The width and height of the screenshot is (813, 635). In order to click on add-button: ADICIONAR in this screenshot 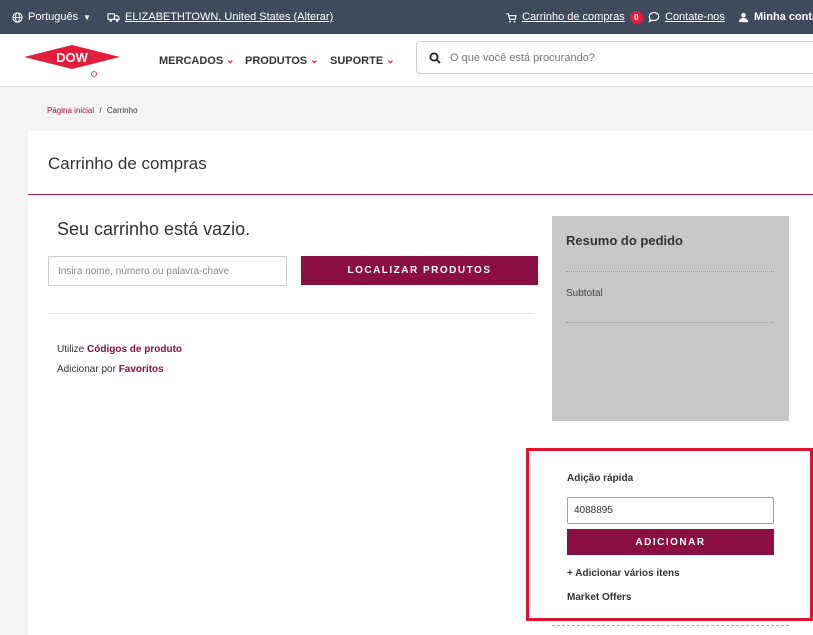, I will do `click(670, 542)`.